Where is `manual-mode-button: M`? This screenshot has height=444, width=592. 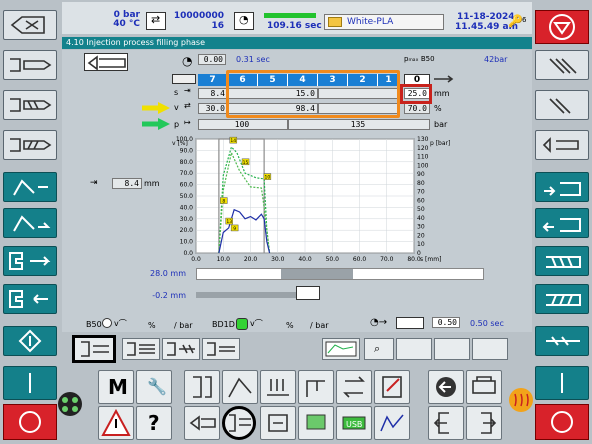
manual-mode-button: M is located at coordinates (116, 387).